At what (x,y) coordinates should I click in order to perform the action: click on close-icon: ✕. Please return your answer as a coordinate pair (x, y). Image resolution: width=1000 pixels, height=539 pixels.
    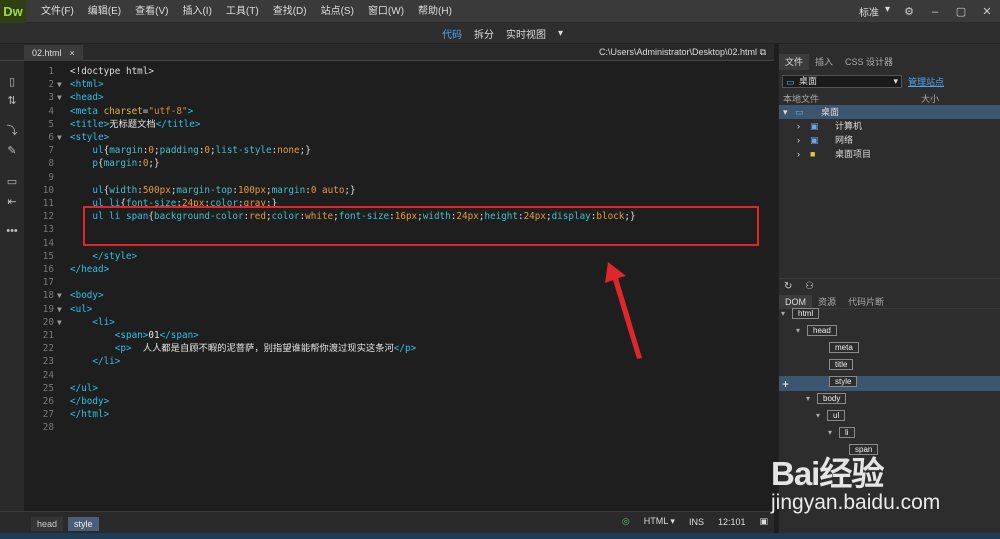
    Looking at the image, I should click on (987, 11).